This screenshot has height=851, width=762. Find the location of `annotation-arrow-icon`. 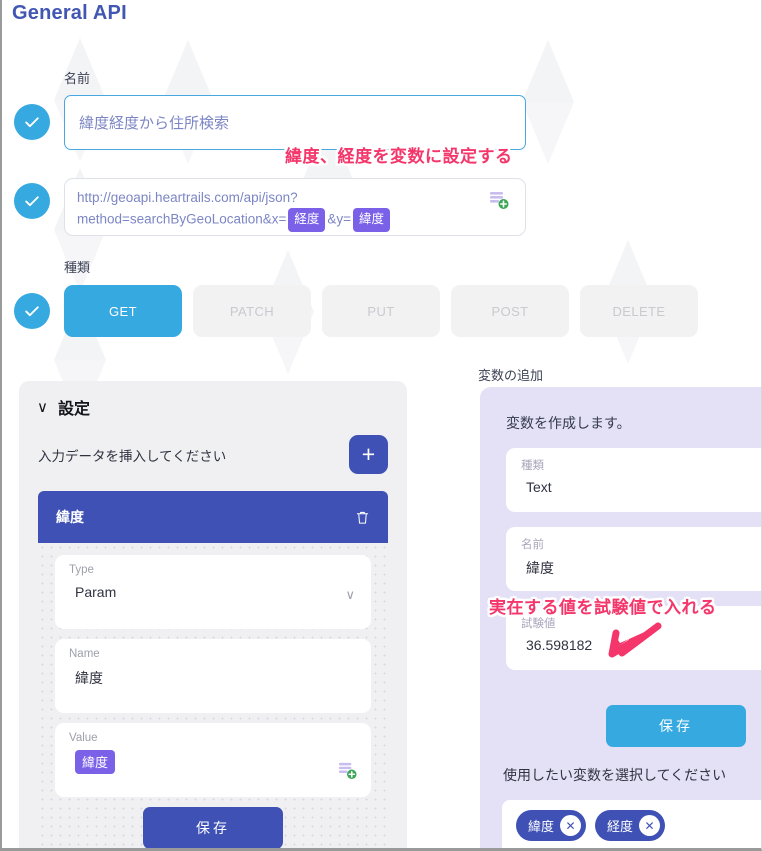

annotation-arrow-icon is located at coordinates (630, 645).